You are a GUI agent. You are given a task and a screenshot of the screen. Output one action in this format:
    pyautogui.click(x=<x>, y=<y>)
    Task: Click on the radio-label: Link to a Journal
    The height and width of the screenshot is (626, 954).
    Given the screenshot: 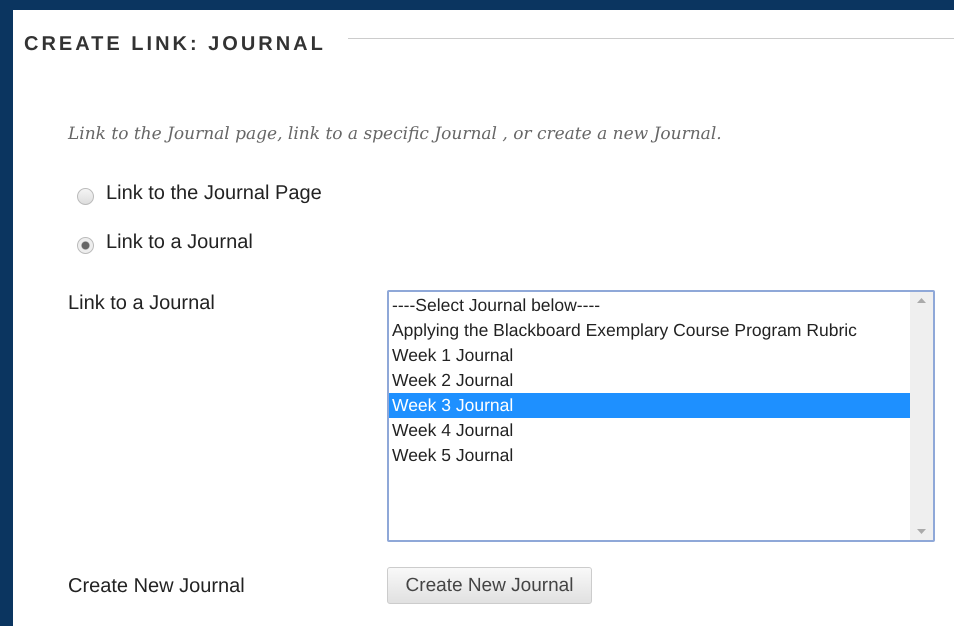 What is the action you would take?
    pyautogui.click(x=179, y=242)
    